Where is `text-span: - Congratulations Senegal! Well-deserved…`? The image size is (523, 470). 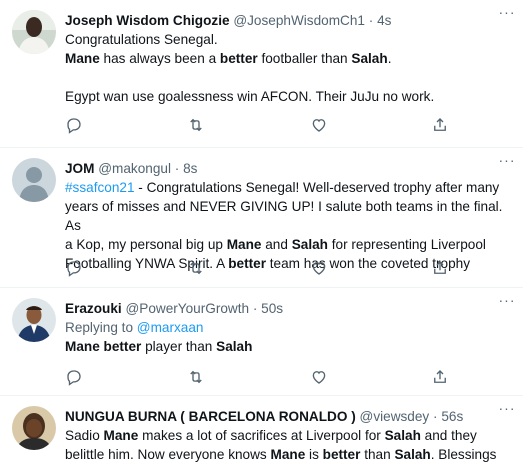 text-span: - Congratulations Senegal! Well-deserved… is located at coordinates (317, 187).